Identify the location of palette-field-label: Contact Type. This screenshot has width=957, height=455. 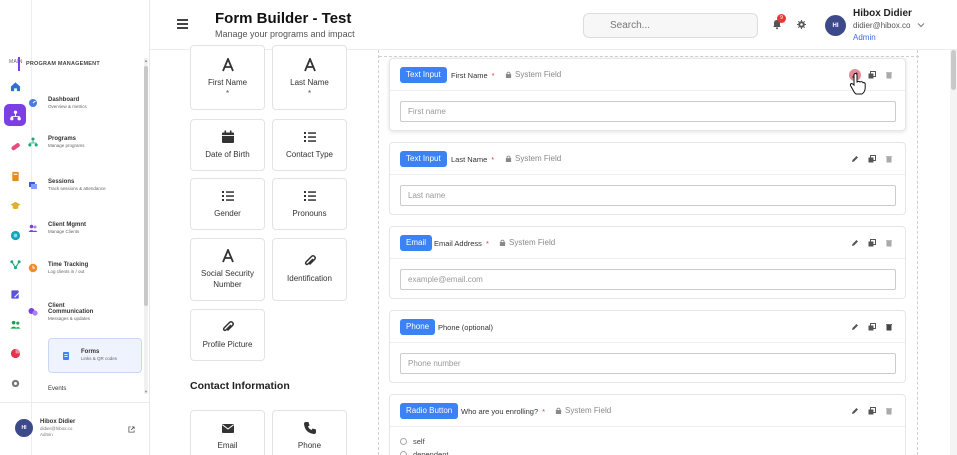
(309, 154).